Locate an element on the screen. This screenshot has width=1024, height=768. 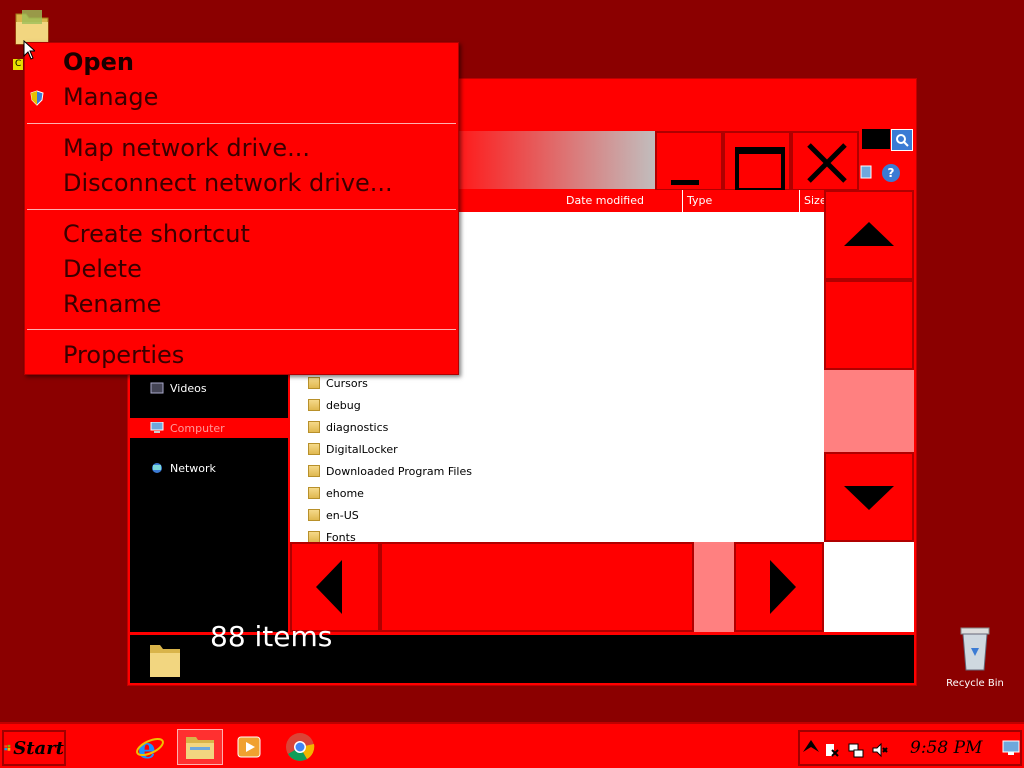
shield-icon is located at coordinates (37, 100).